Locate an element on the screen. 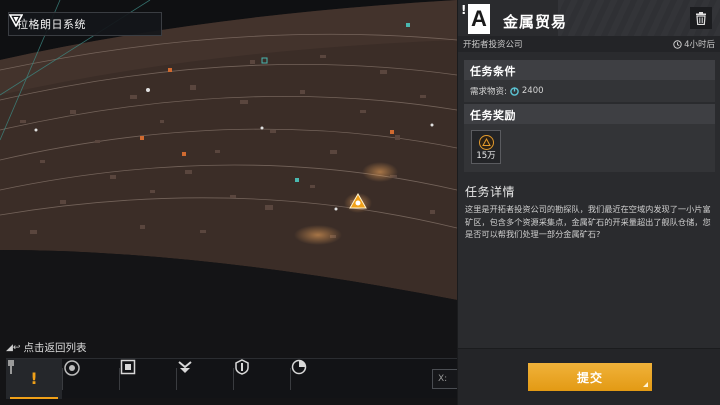 The height and width of the screenshot is (405, 720). time-remaining-label: 4小时后 is located at coordinates (699, 45).